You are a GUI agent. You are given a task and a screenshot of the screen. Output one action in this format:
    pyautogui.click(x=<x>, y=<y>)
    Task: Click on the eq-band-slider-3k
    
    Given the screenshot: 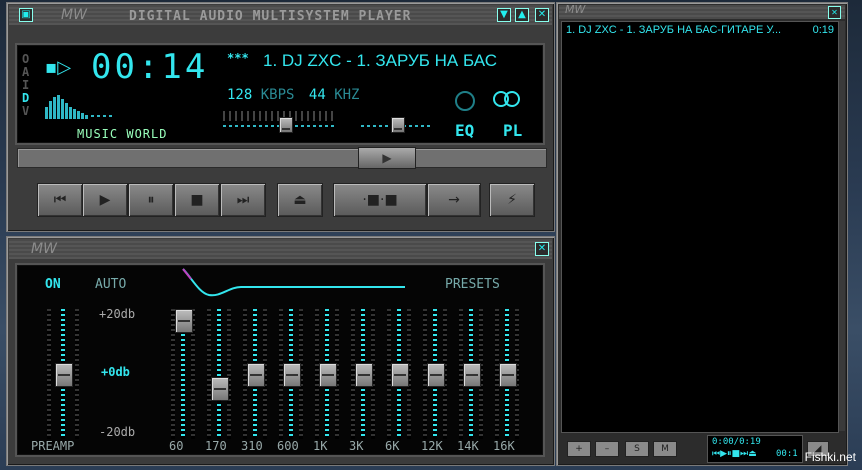 What is the action you would take?
    pyautogui.click(x=363, y=374)
    